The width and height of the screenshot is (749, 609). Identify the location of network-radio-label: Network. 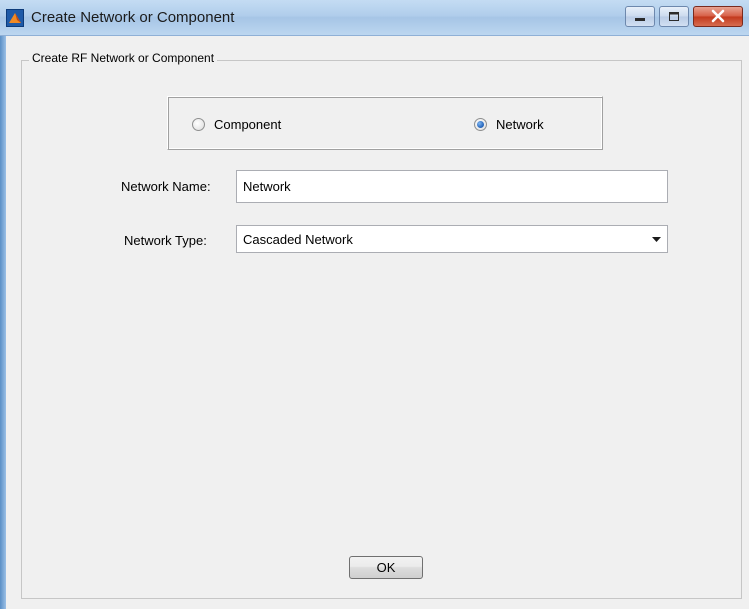
(520, 124).